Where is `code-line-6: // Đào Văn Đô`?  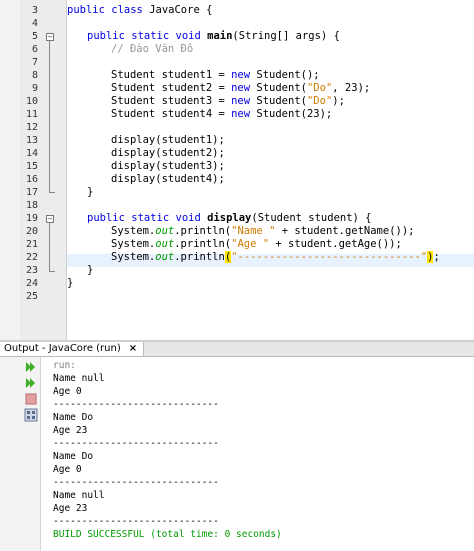 code-line-6: // Đào Văn Đô is located at coordinates (152, 49).